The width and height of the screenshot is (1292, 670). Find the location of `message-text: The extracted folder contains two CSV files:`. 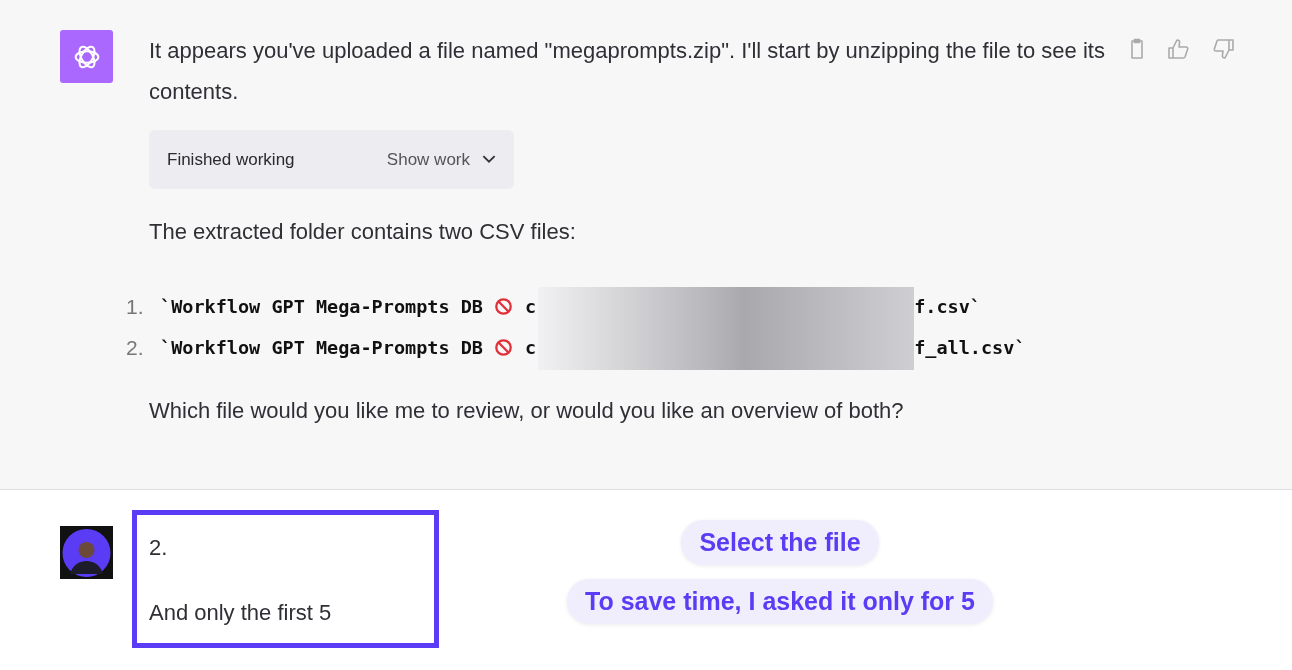

message-text: The extracted folder contains two CSV files: is located at coordinates (363, 232).